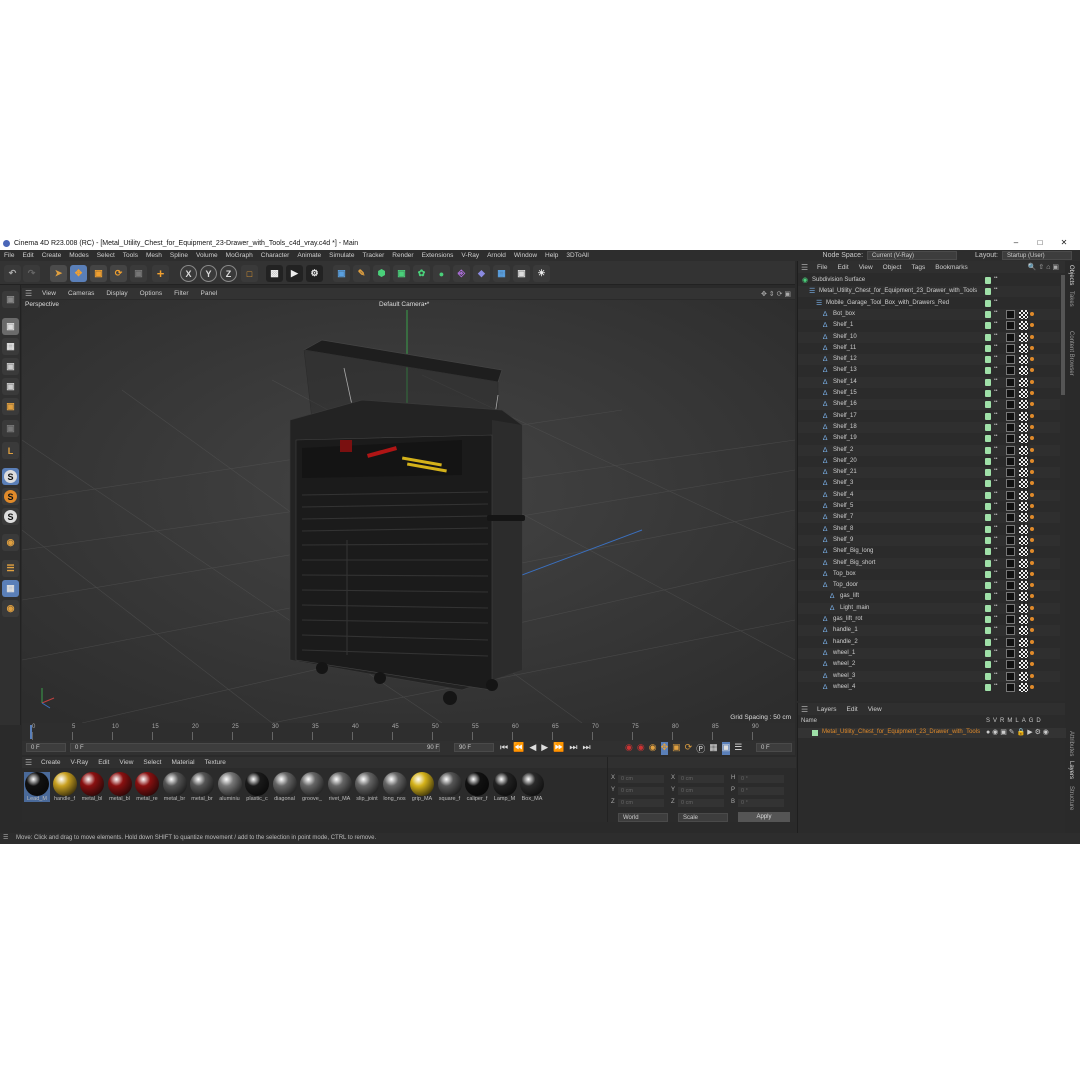 The width and height of the screenshot is (1080, 1080). What do you see at coordinates (120, 799) in the screenshot?
I see `material-name: metal_bl` at bounding box center [120, 799].